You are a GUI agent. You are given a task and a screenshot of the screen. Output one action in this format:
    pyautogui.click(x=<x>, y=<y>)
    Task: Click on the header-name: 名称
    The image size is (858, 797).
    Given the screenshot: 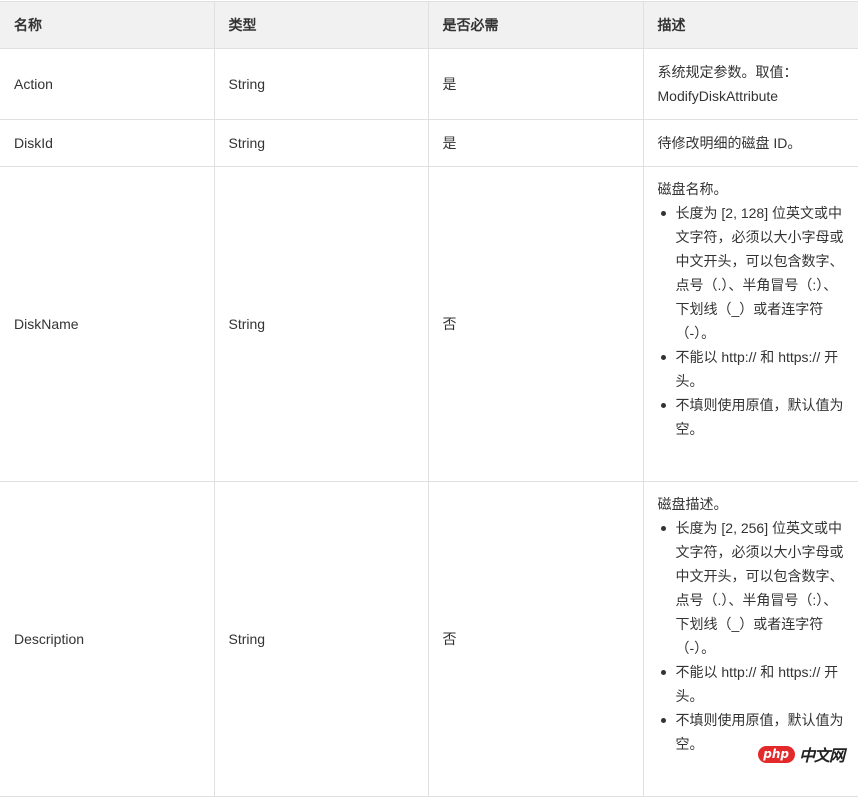 What is the action you would take?
    pyautogui.click(x=107, y=25)
    